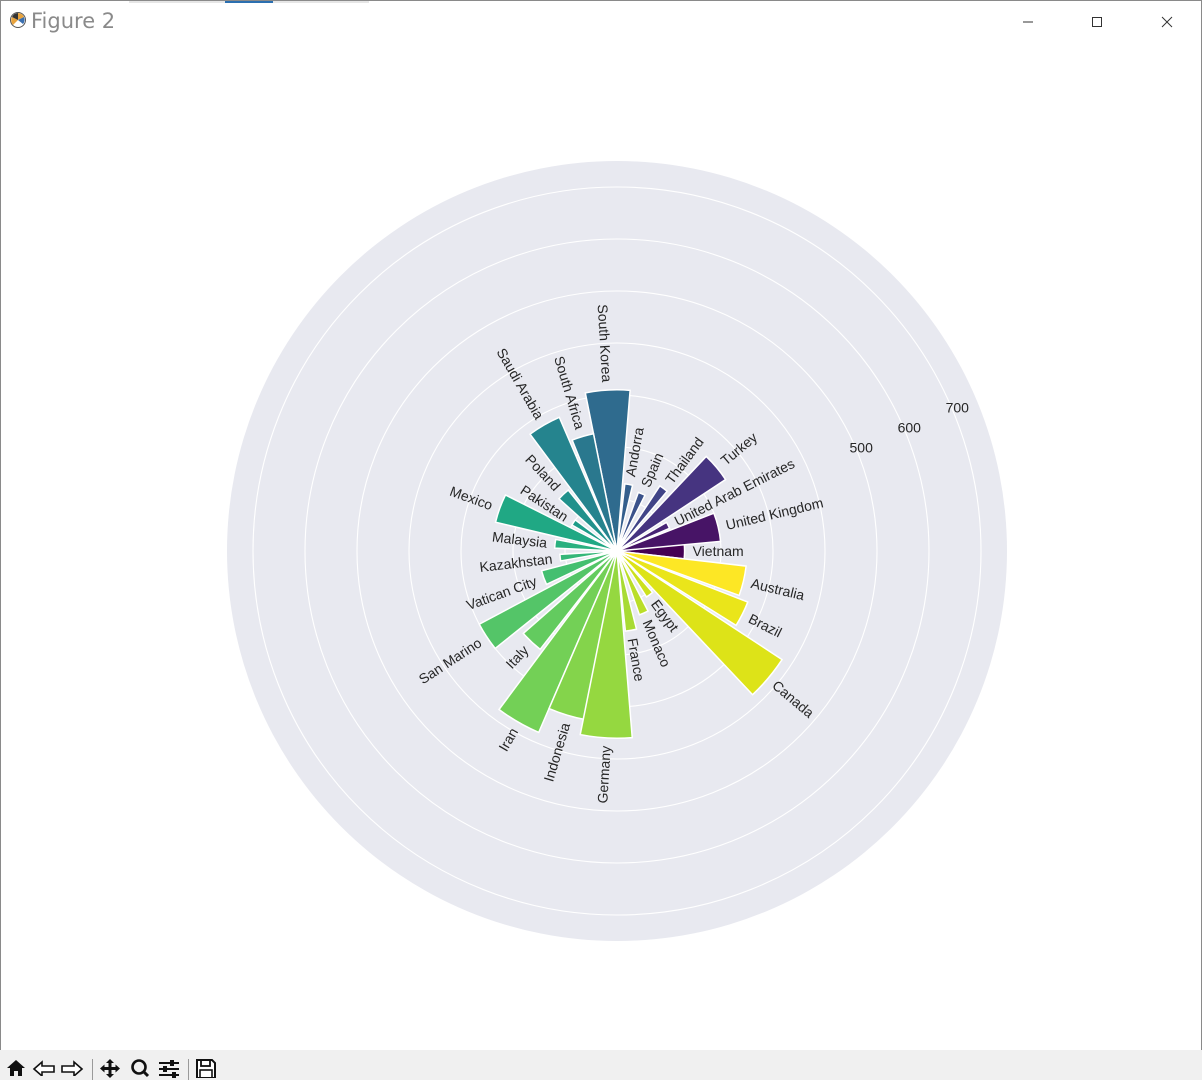 The width and height of the screenshot is (1202, 1080). I want to click on matplotlib-app-icon, so click(18, 20).